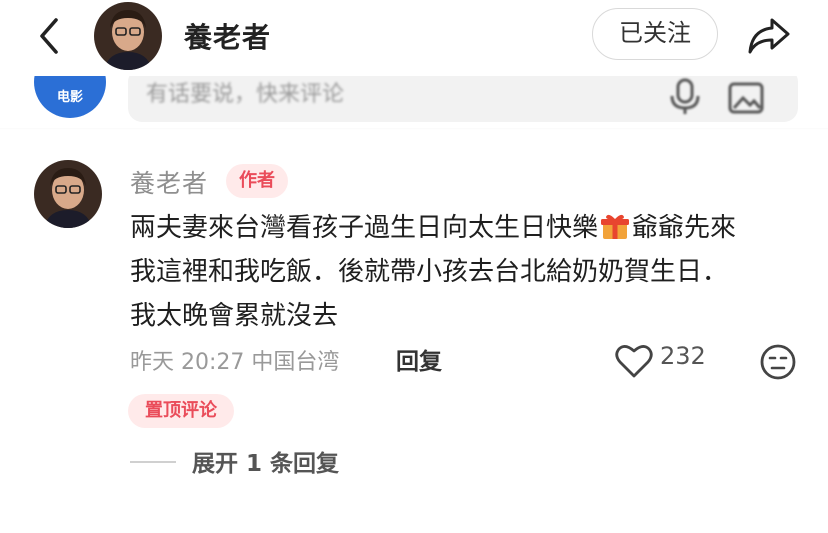 This screenshot has height=533, width=828. What do you see at coordinates (364, 228) in the screenshot?
I see `comment-text-segment: 兩夫妻來台灣看孩子過生日向太生日快樂` at bounding box center [364, 228].